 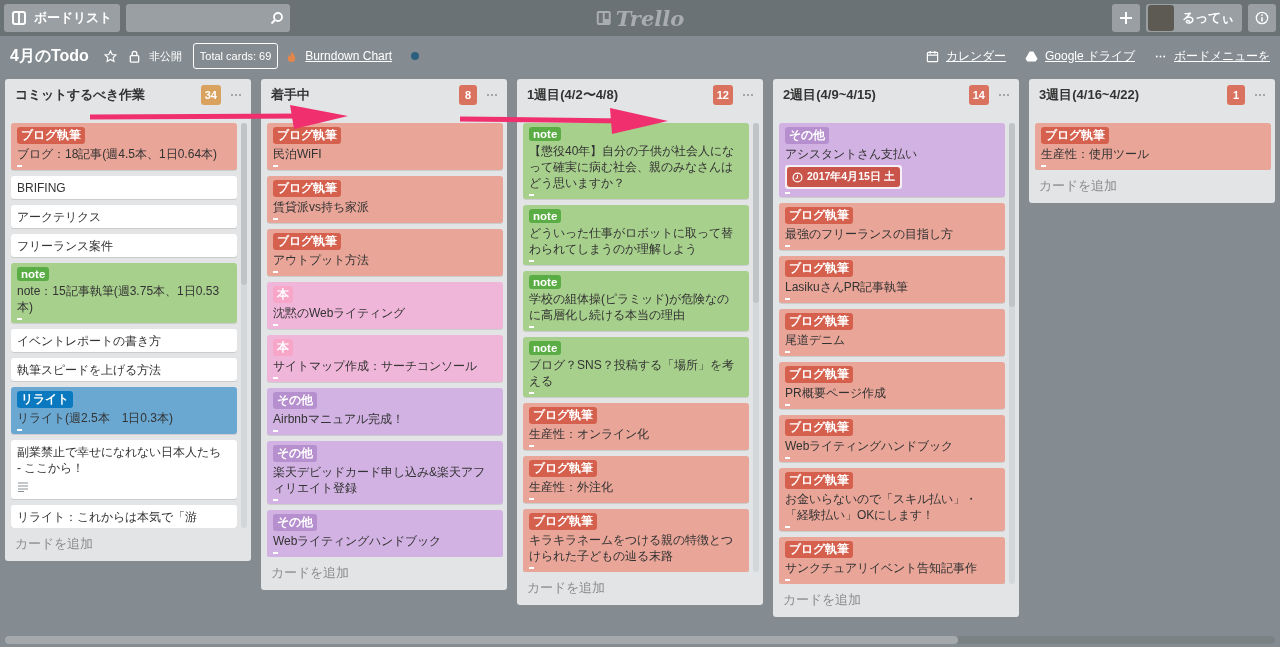 I want to click on calendar-icon, so click(x=932, y=56).